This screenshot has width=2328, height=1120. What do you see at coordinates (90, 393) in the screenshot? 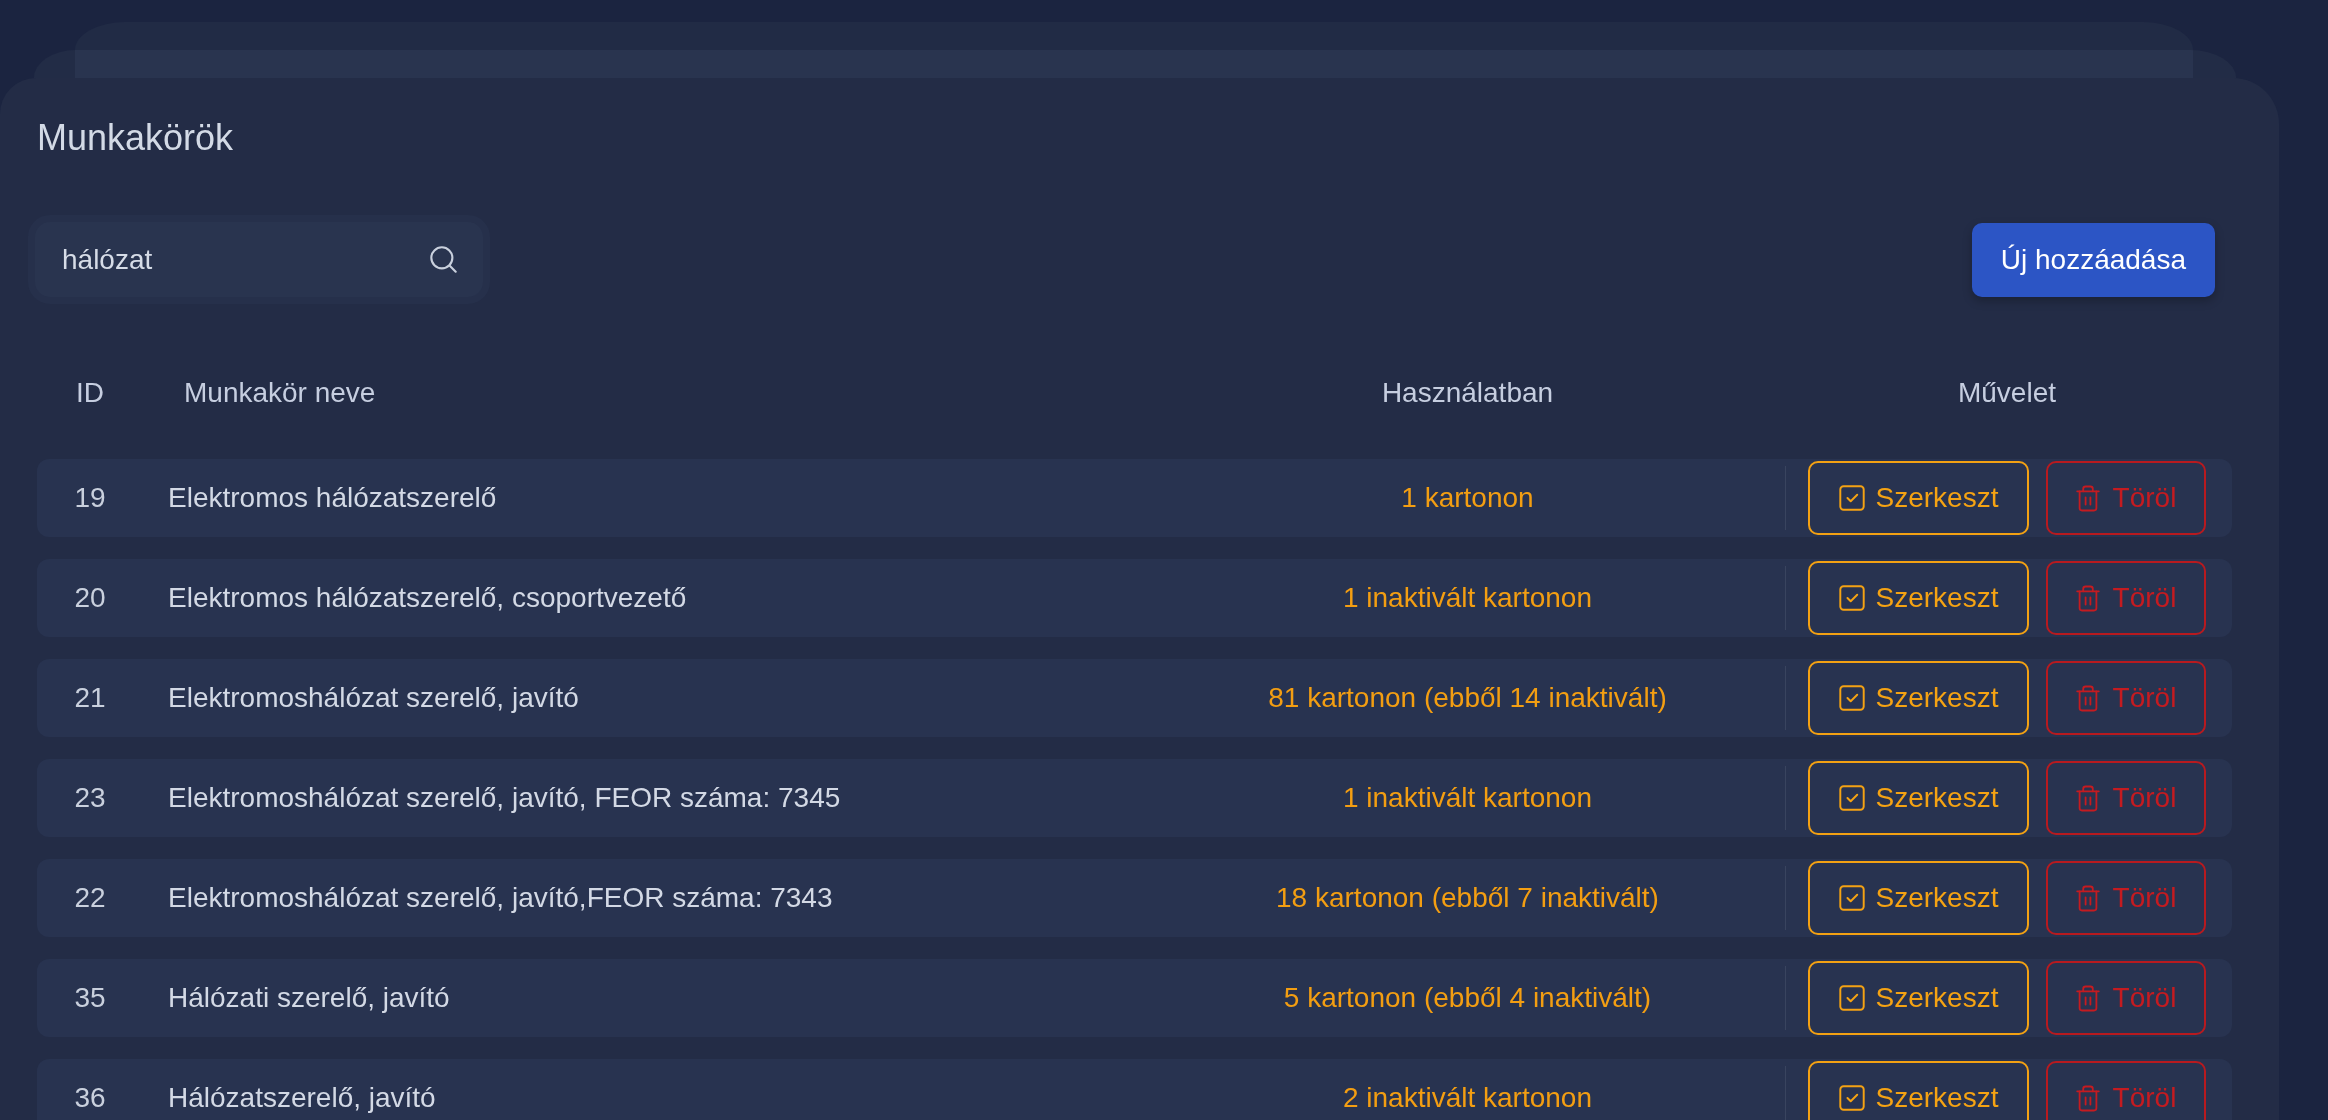
I see `column-header: ID` at bounding box center [90, 393].